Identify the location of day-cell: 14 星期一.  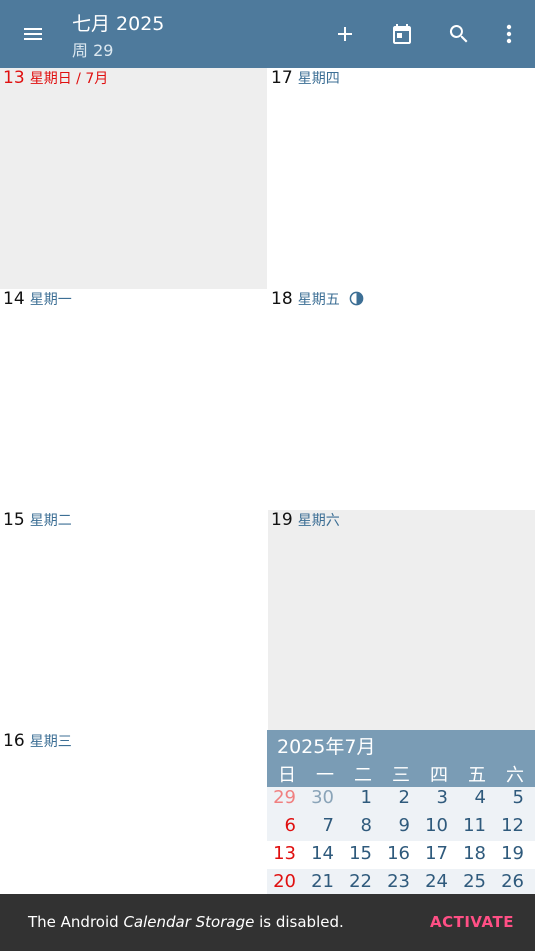
(133, 399).